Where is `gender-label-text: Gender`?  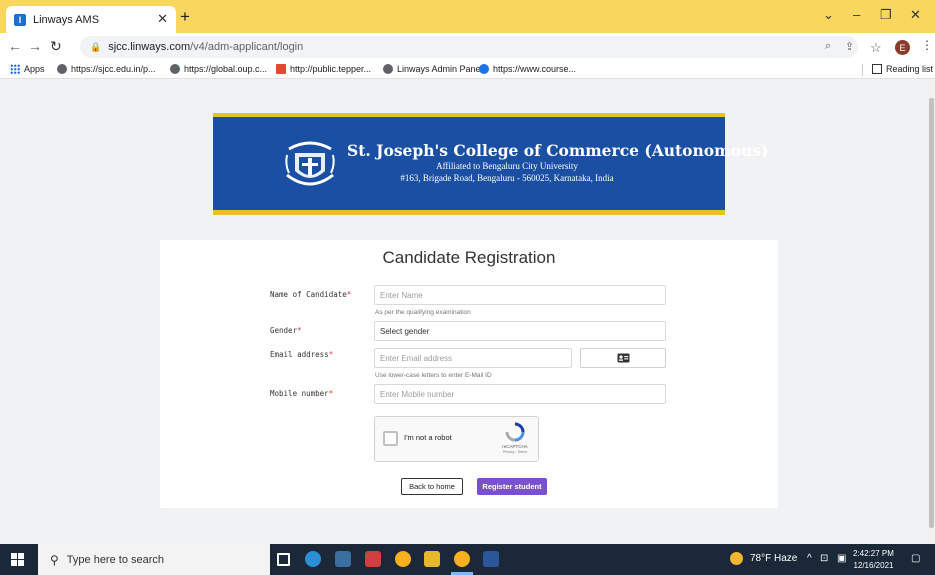 gender-label-text: Gender is located at coordinates (284, 330).